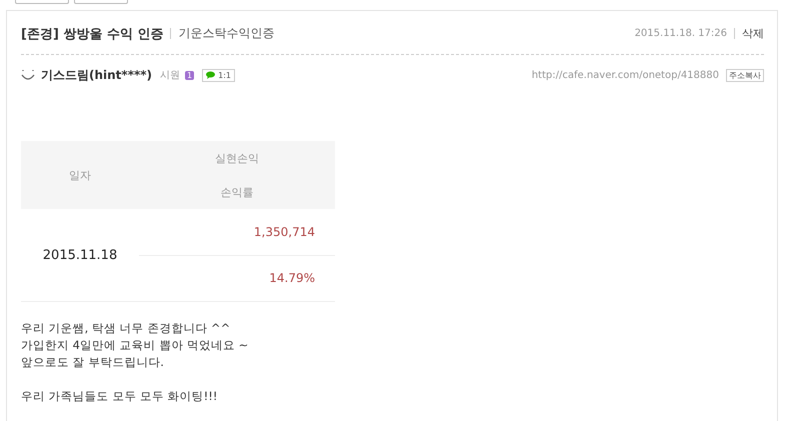 The image size is (785, 421). I want to click on body-text: 가입한지 4일만에 교육비 뽑아 먹었네요 ~, so click(135, 345).